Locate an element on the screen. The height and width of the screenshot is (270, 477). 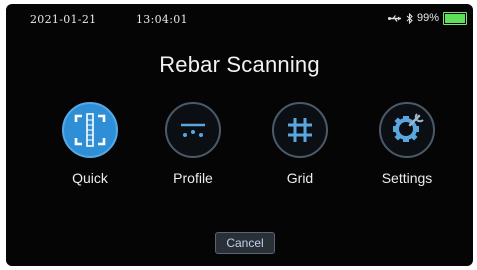
battery-level is located at coordinates (455, 18).